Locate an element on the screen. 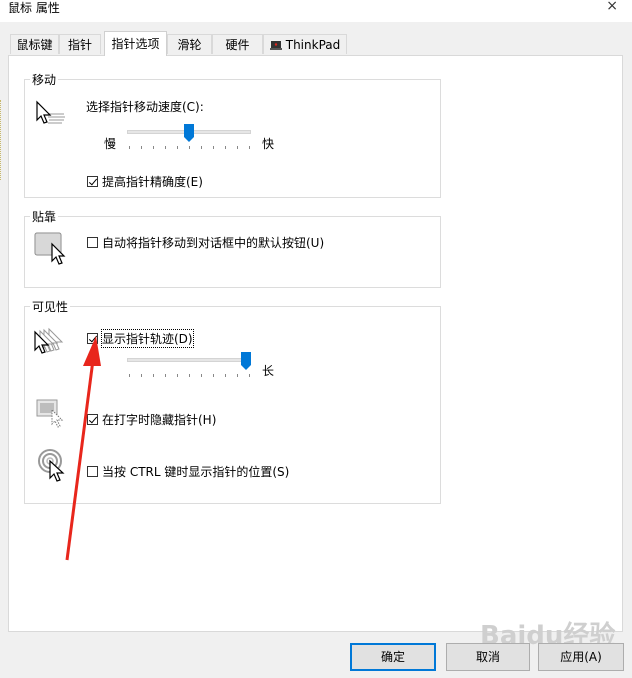  fast-label: 快 is located at coordinates (268, 144).